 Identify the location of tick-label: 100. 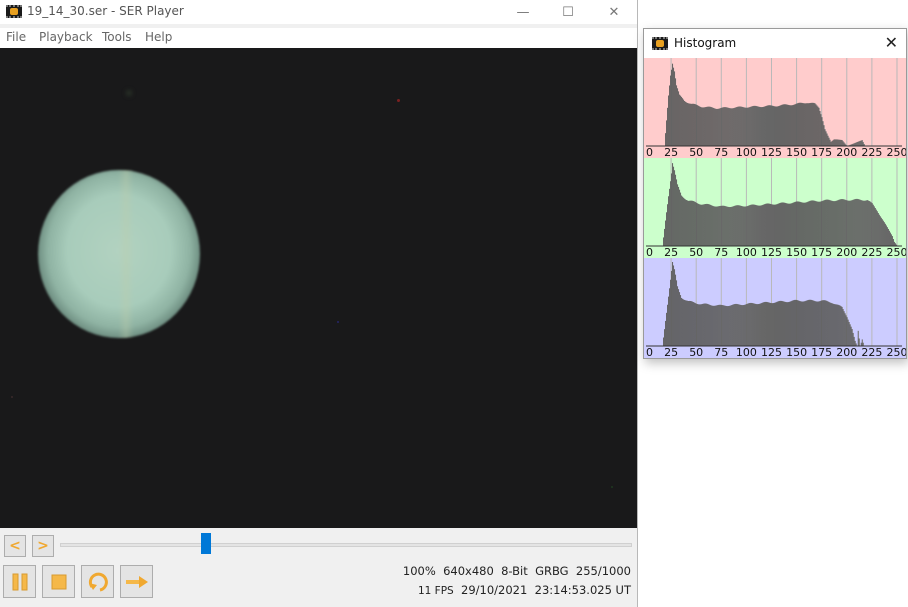
(746, 152).